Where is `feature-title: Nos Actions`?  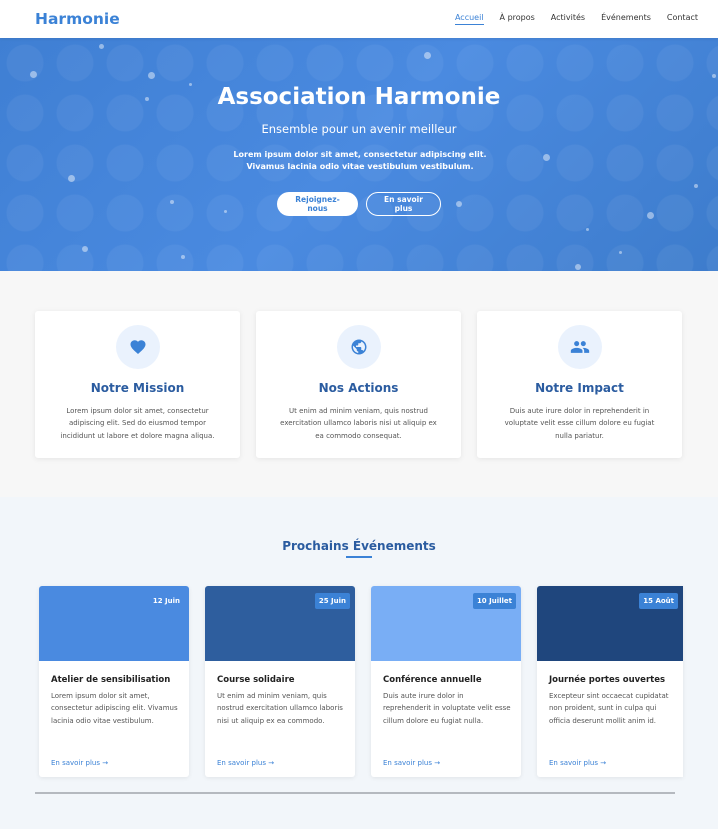
feature-title: Nos Actions is located at coordinates (358, 388).